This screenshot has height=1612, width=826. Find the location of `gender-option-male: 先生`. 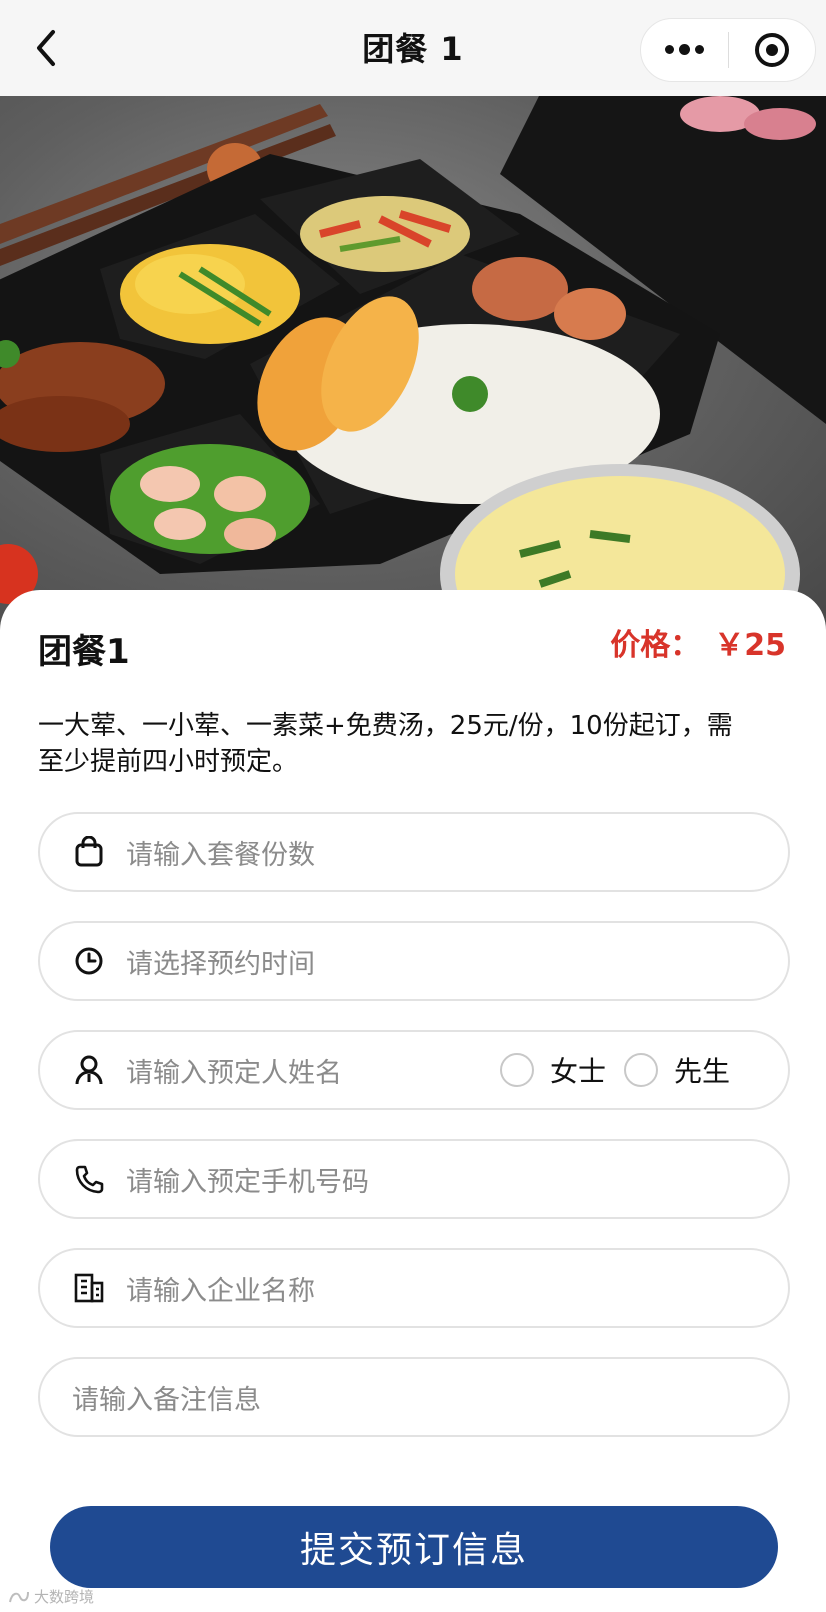

gender-option-male: 先生 is located at coordinates (679, 1070).